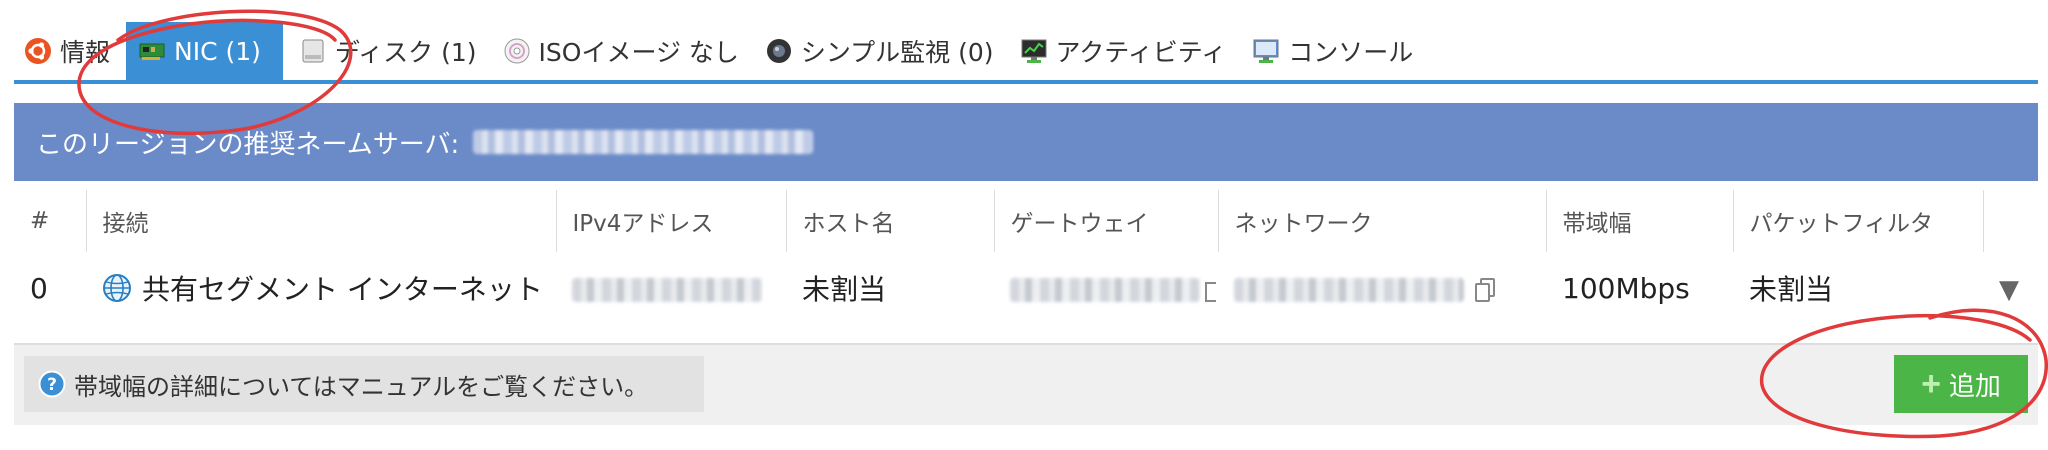 The image size is (2048, 450). What do you see at coordinates (889, 221) in the screenshot?
I see `col-hostname: ホスト名` at bounding box center [889, 221].